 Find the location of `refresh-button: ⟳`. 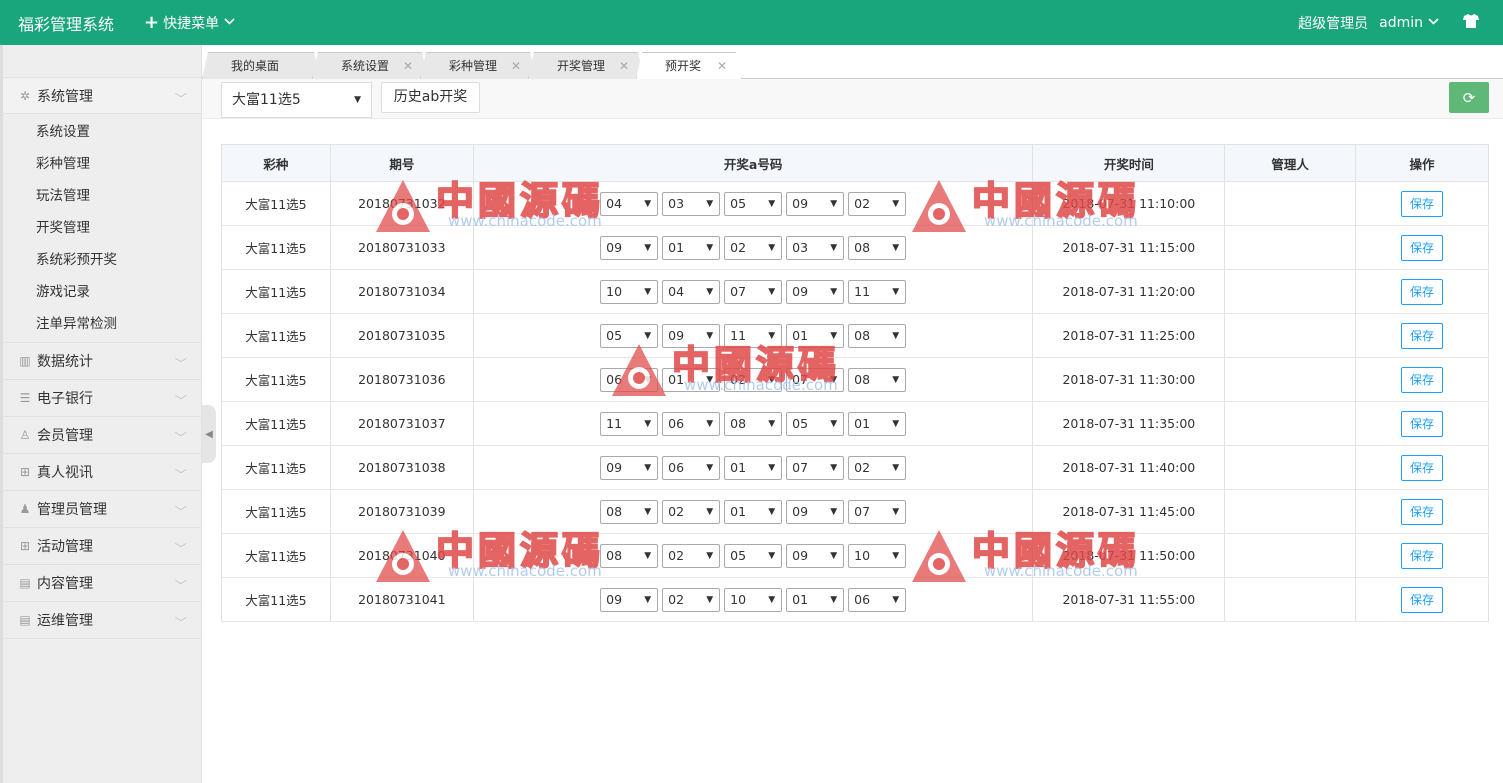

refresh-button: ⟳ is located at coordinates (1469, 97).